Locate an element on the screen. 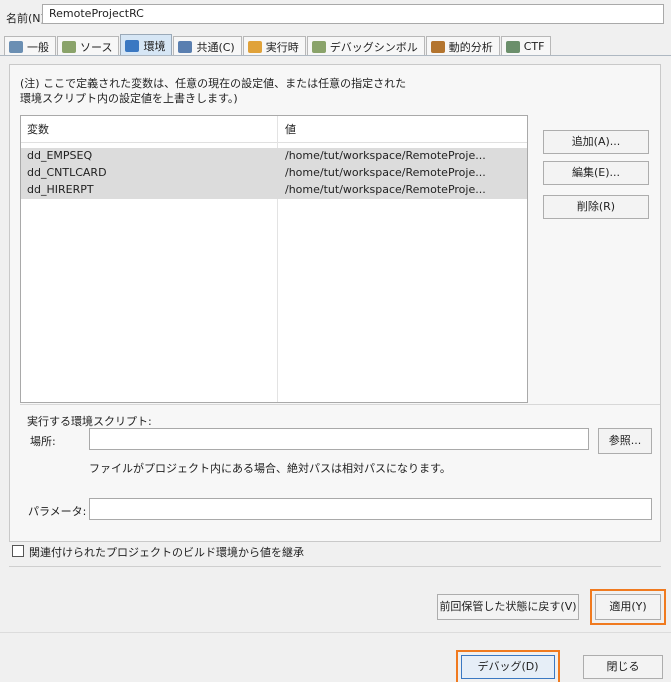 Image resolution: width=671 pixels, height=682 pixels. tab-common: 共通(C) is located at coordinates (207, 46).